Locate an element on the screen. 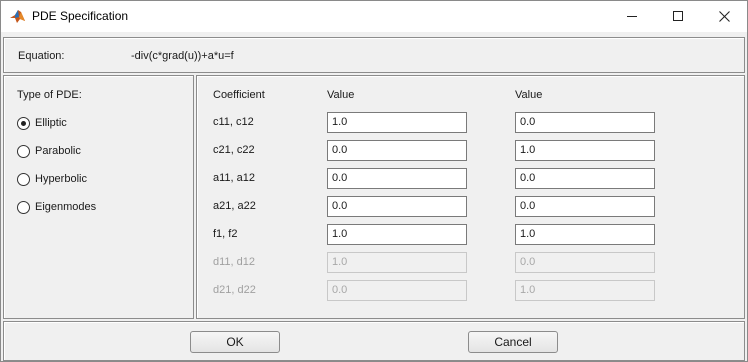 This screenshot has width=748, height=362. coefficient-column-header: Coefficient is located at coordinates (239, 95).